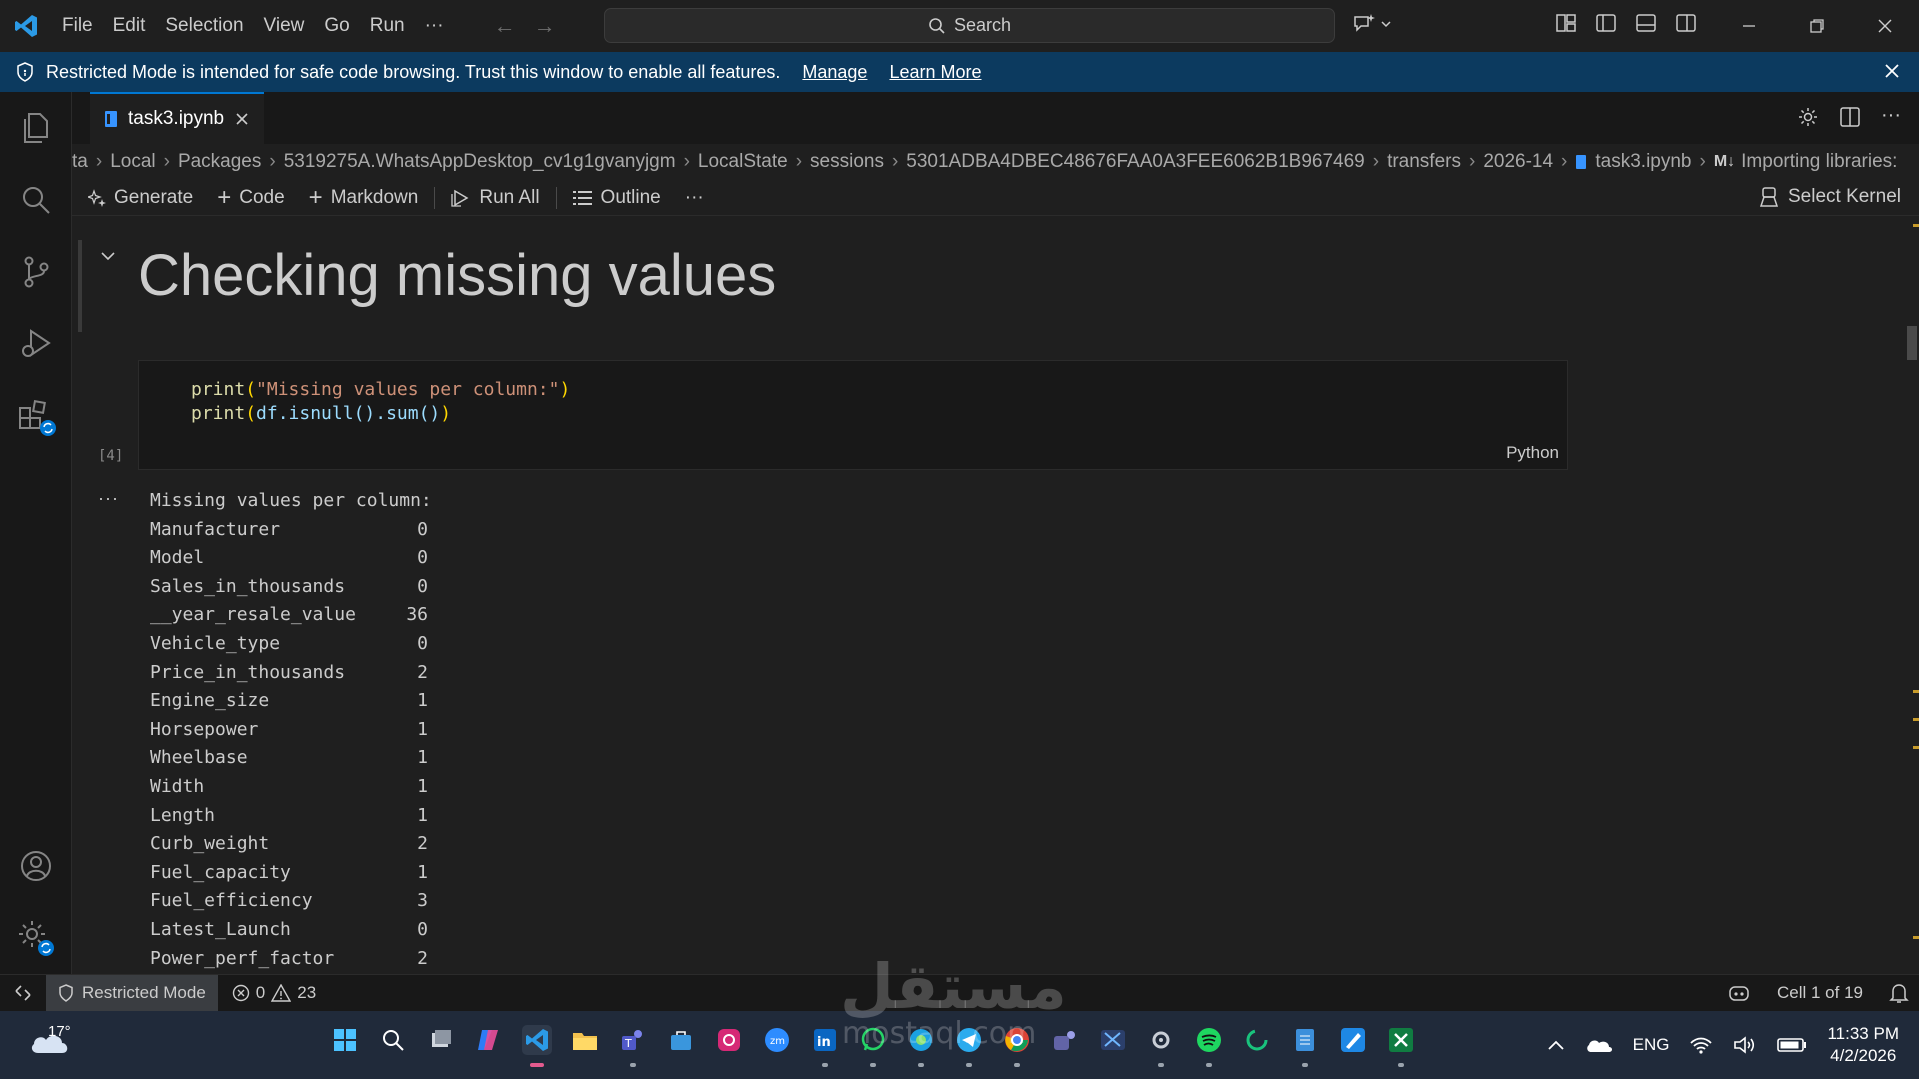 The height and width of the screenshot is (1079, 1919). Describe the element at coordinates (242, 119) in the screenshot. I see `close-tab-icon` at that location.